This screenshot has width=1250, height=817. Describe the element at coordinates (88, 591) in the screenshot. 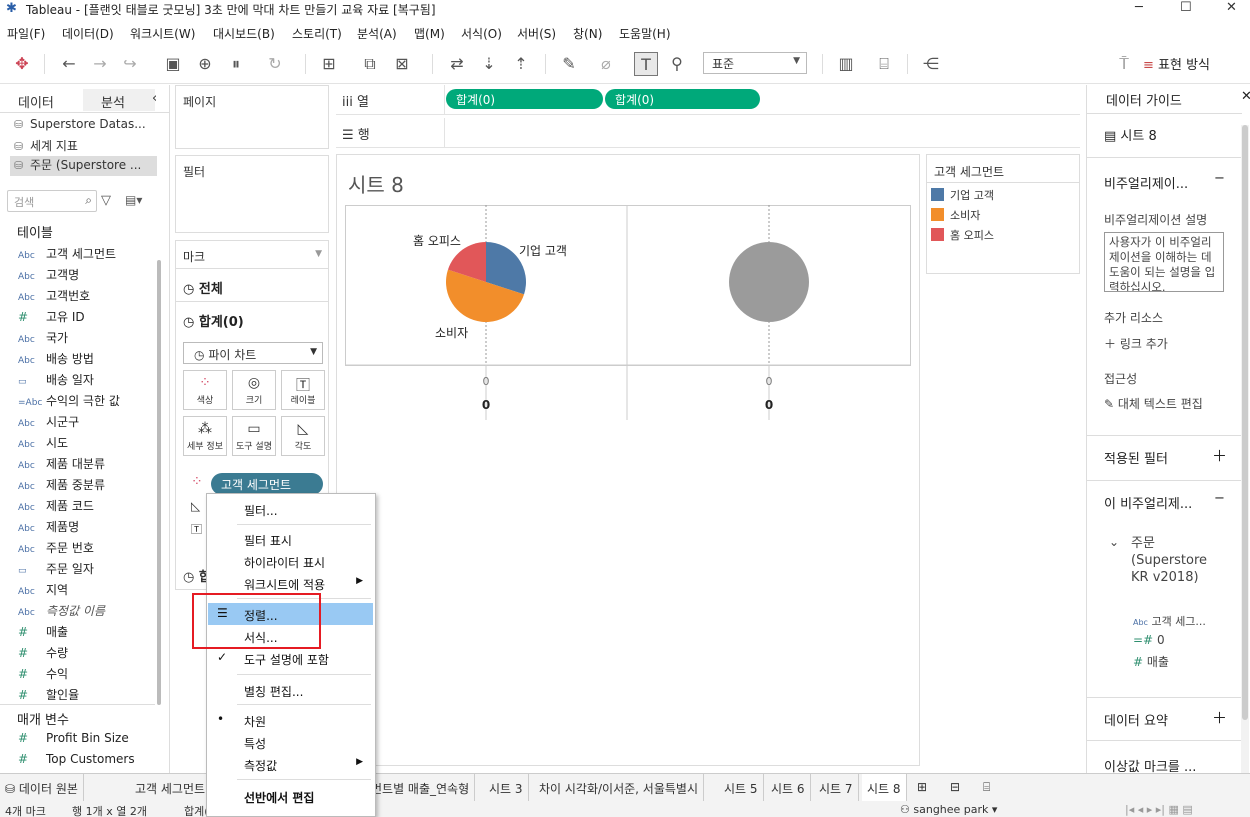

I see `field-item: Abc 지역` at that location.